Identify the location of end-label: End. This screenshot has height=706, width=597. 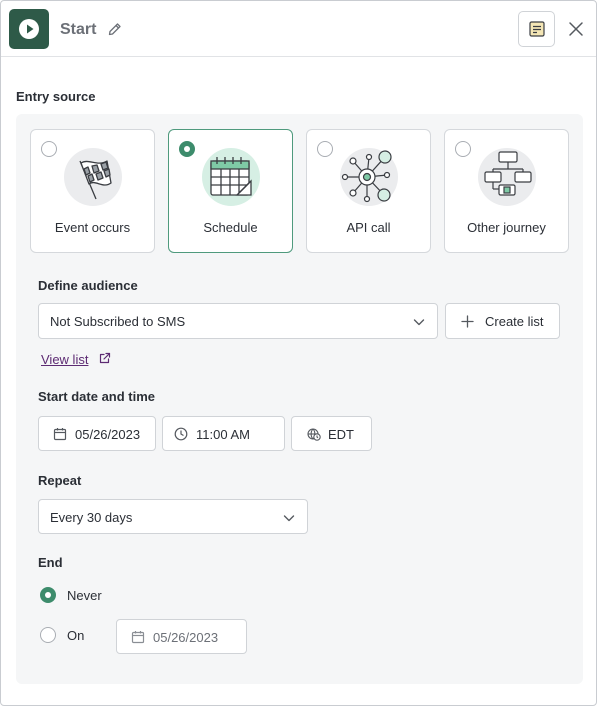
(50, 562).